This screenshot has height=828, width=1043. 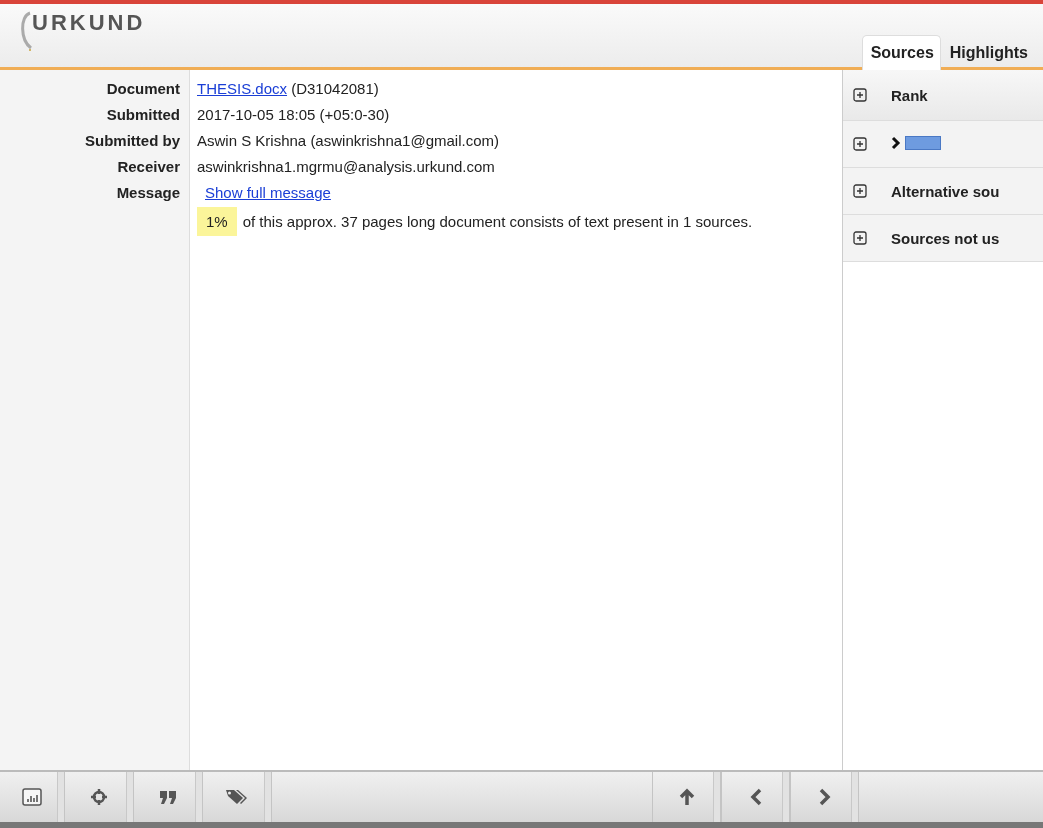 What do you see at coordinates (132, 140) in the screenshot?
I see `field-label: Submitted by` at bounding box center [132, 140].